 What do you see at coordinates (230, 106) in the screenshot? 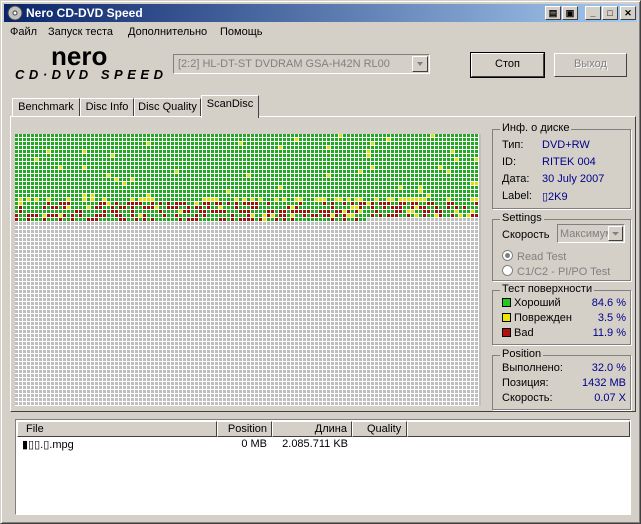
I see `tab-scandisc: ScanDisc` at bounding box center [230, 106].